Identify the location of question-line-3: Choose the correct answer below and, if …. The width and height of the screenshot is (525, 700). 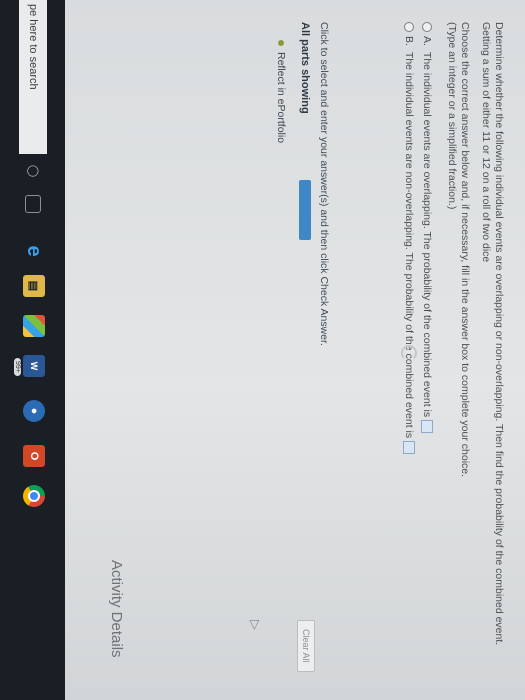
(465, 250).